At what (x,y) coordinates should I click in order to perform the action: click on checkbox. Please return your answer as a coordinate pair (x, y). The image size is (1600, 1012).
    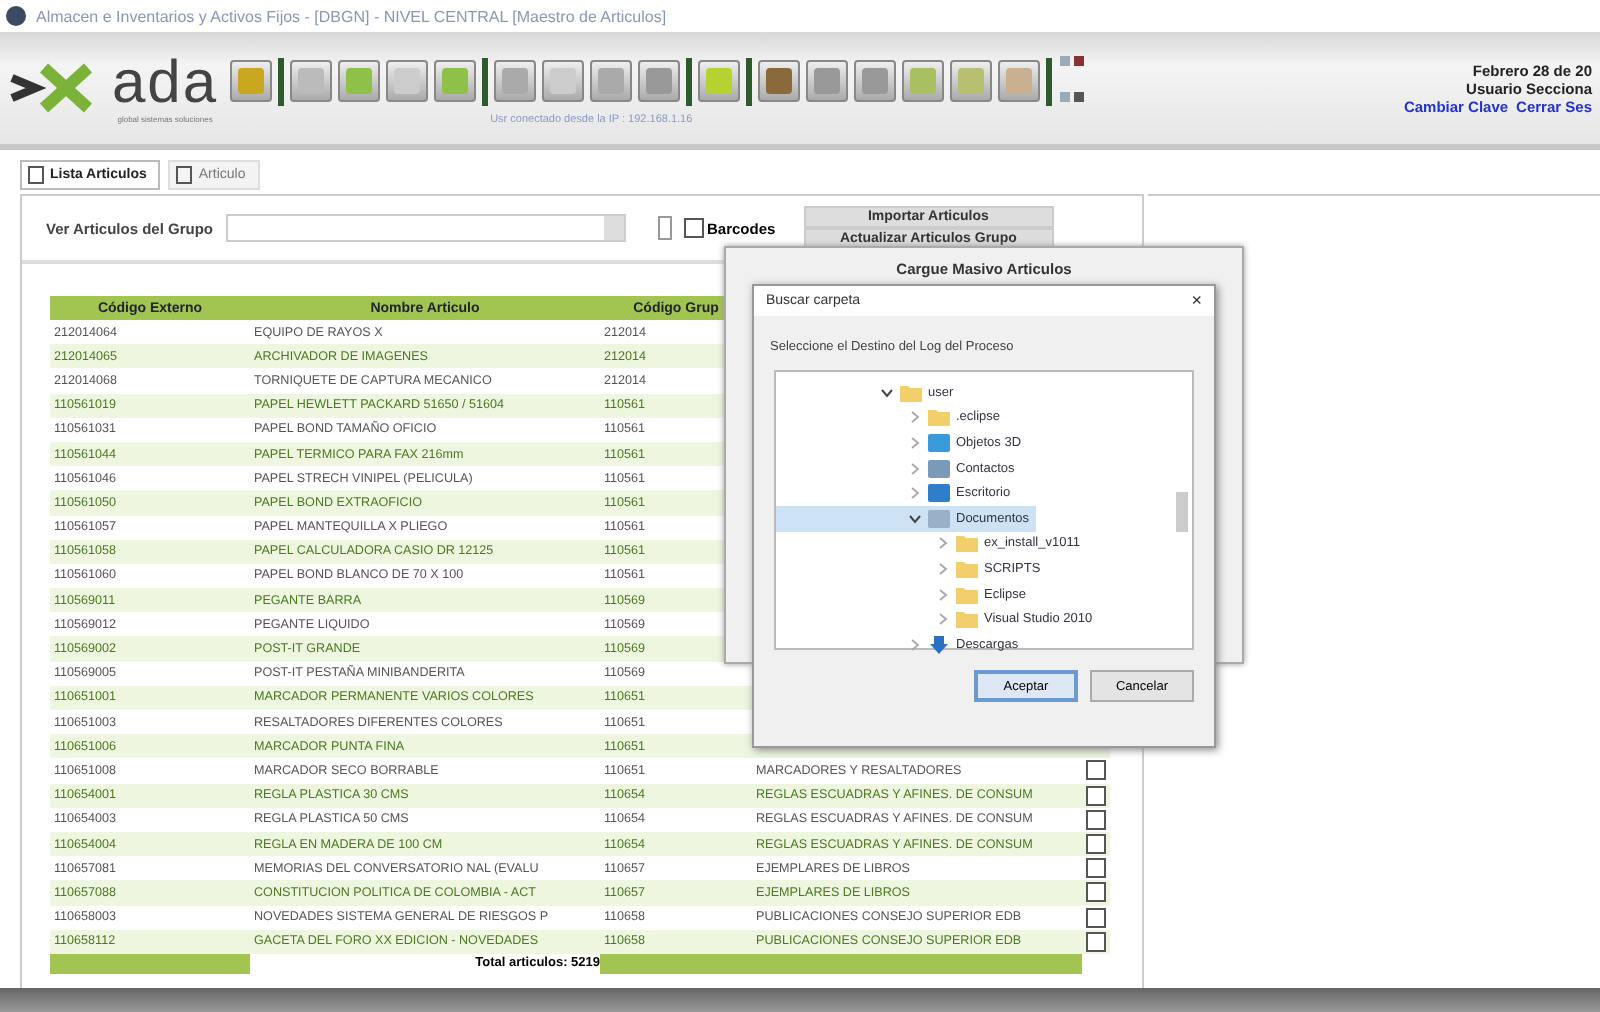
    Looking at the image, I should click on (693, 228).